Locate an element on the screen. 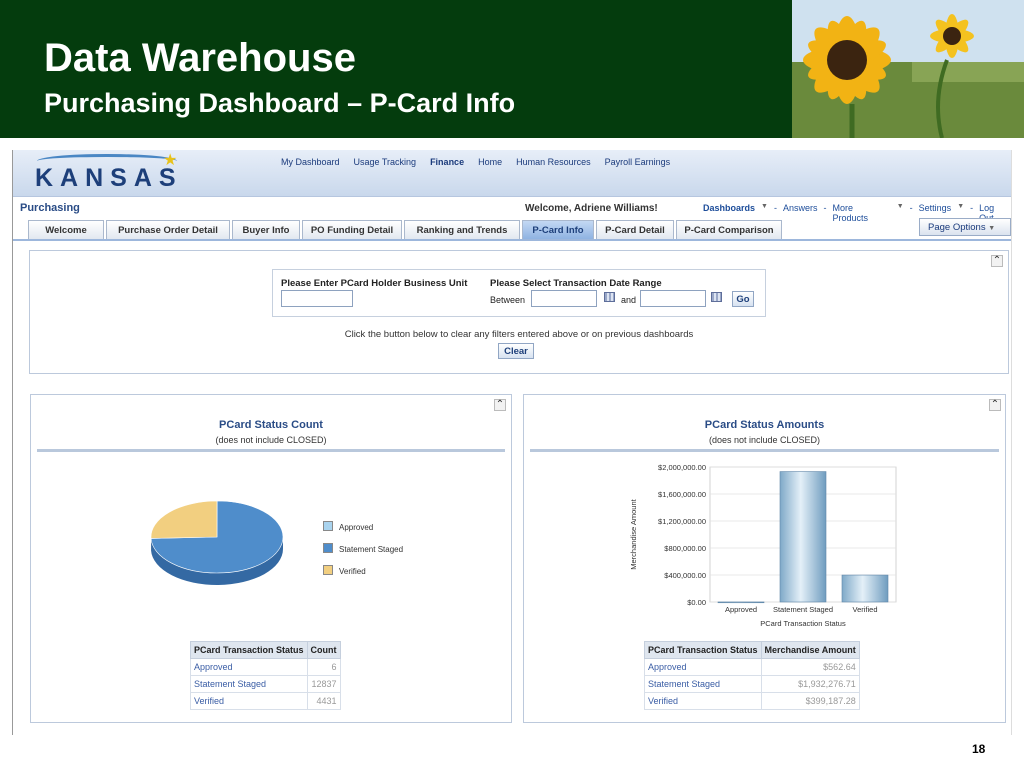  legend-item: Statement Staged is located at coordinates (363, 554).